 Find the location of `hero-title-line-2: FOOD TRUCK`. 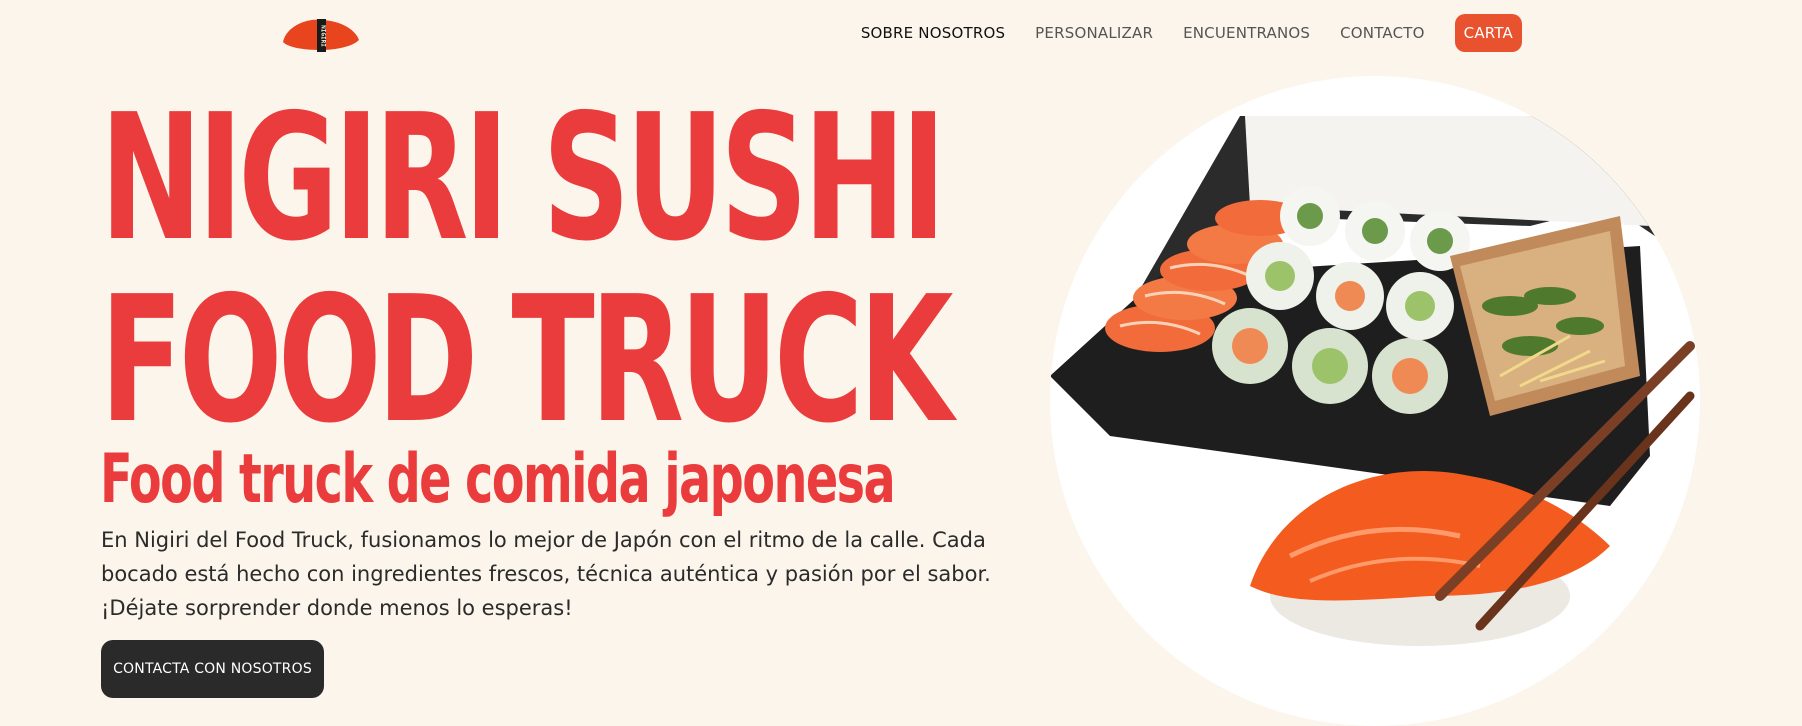

hero-title-line-2: FOOD TRUCK is located at coordinates (526, 360).